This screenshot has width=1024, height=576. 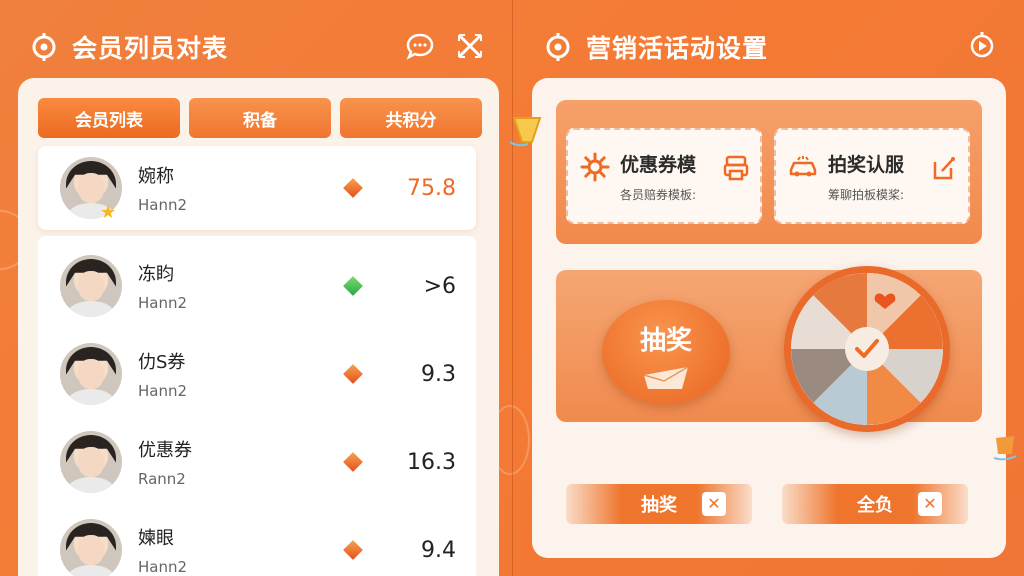 What do you see at coordinates (677, 48) in the screenshot?
I see `marketing-panel-title: 营销活话动设置` at bounding box center [677, 48].